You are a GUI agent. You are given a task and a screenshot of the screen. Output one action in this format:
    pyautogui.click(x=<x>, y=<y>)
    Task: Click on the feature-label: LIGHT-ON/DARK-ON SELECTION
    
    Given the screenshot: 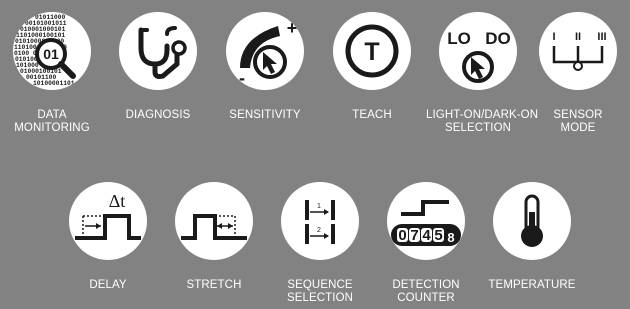 What is the action you would take?
    pyautogui.click(x=482, y=121)
    